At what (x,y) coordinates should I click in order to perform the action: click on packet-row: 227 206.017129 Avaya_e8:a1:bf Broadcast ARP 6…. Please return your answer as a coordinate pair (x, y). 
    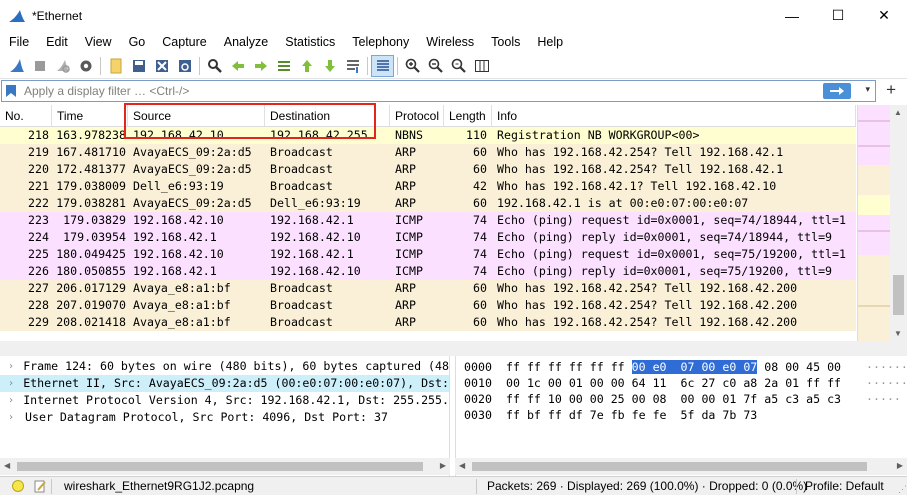
    Looking at the image, I should click on (428, 288).